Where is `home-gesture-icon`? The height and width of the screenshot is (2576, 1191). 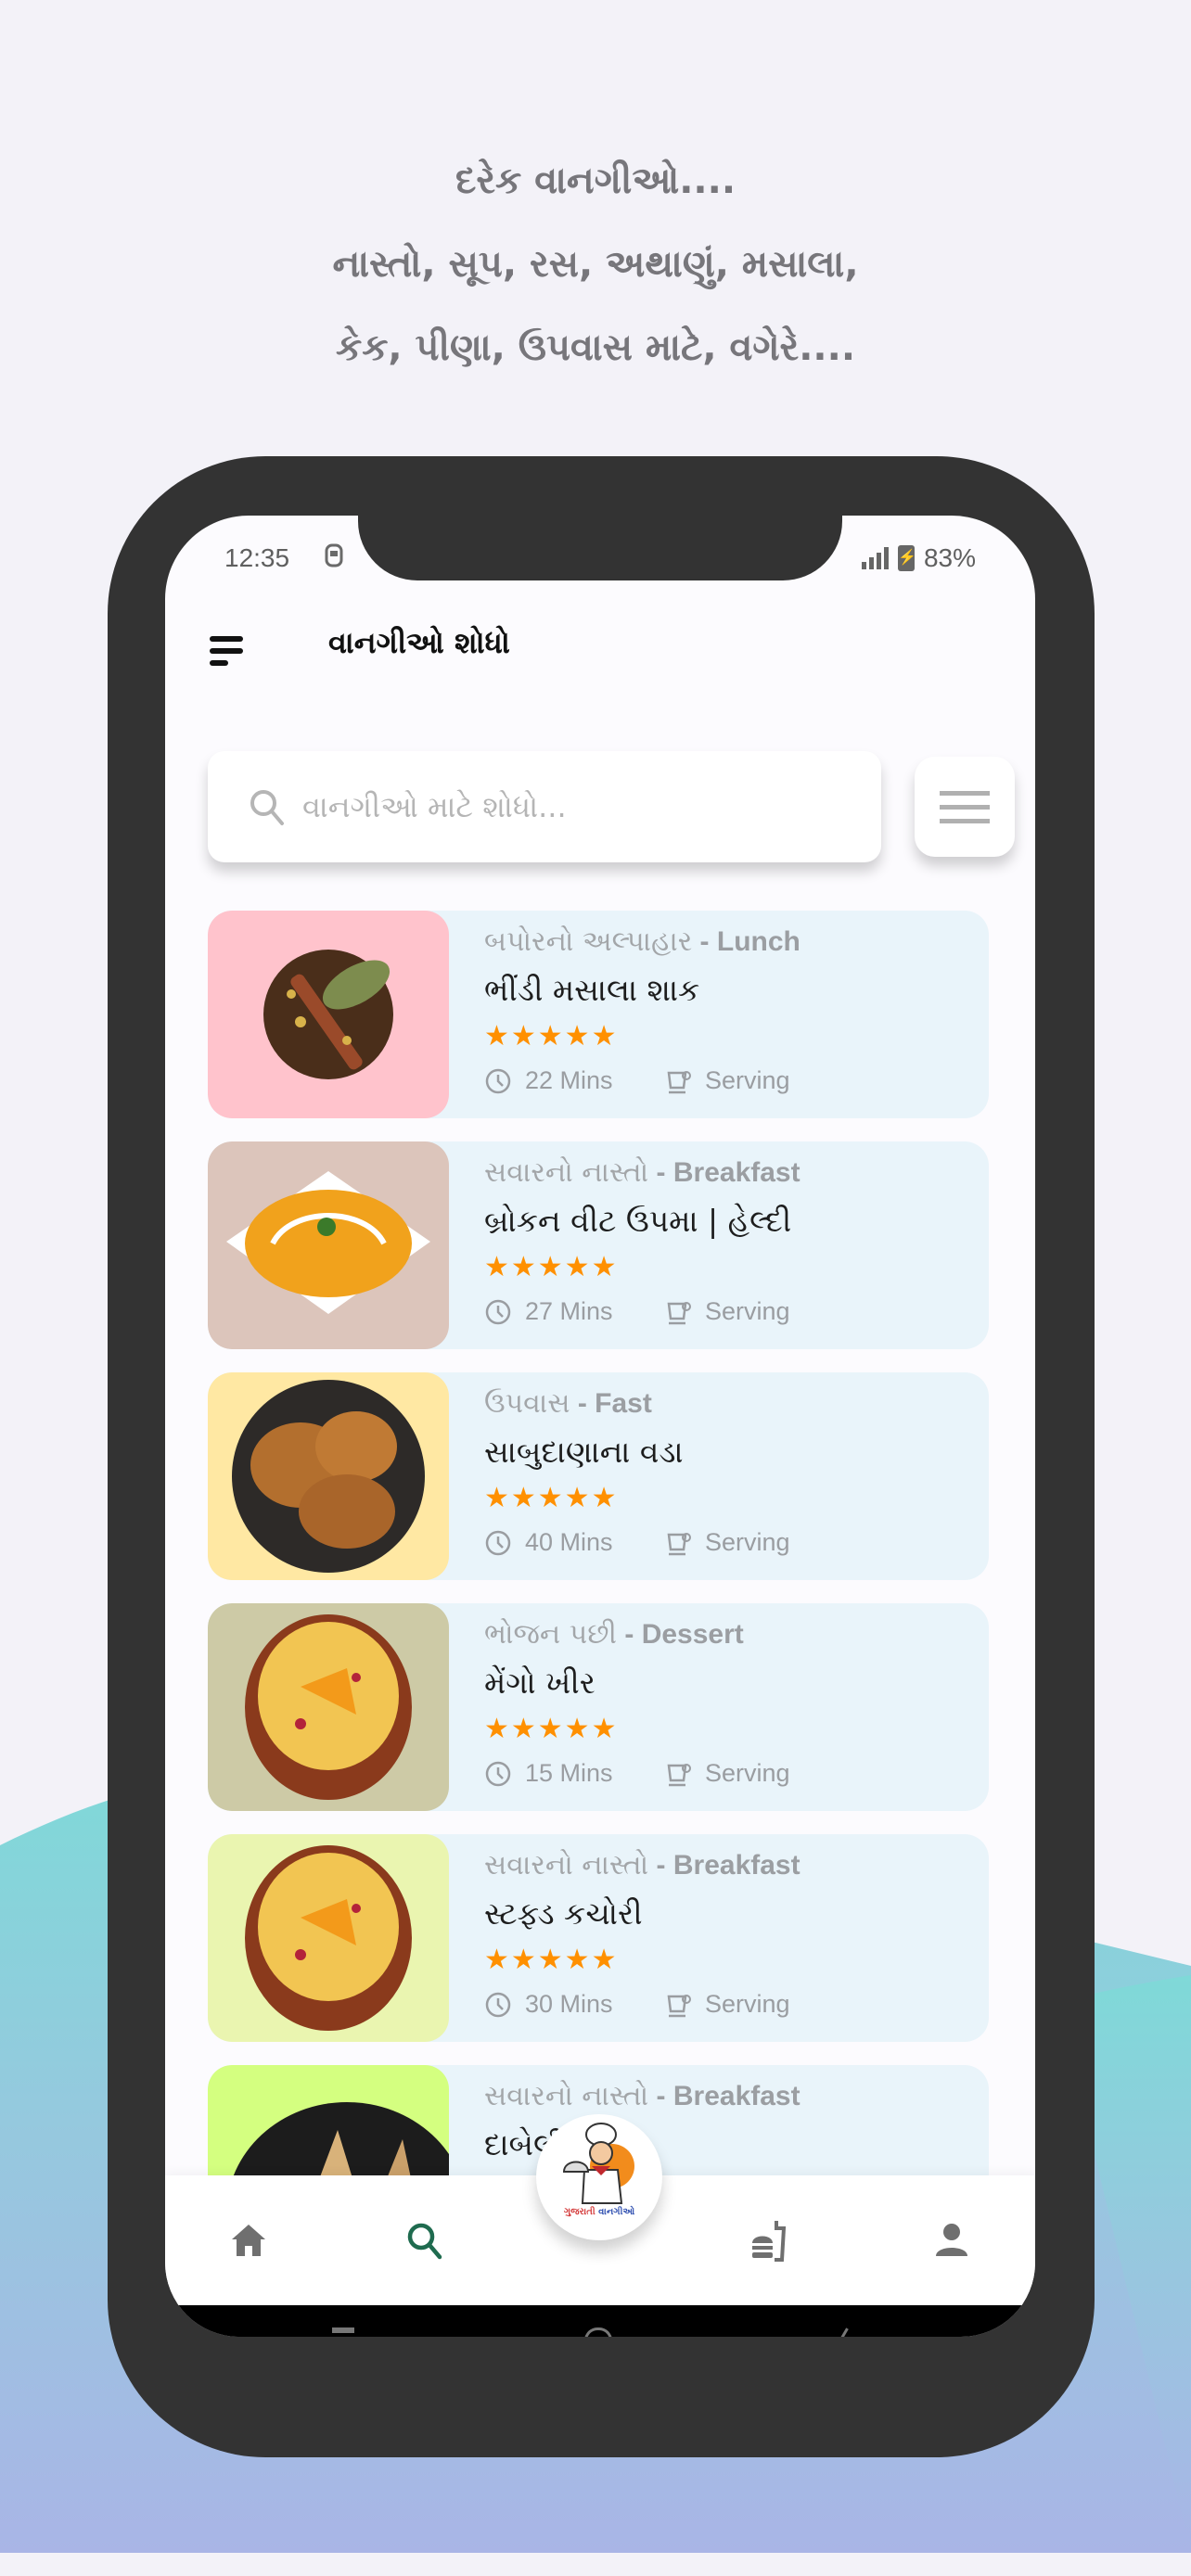
home-gesture-icon is located at coordinates (598, 2332).